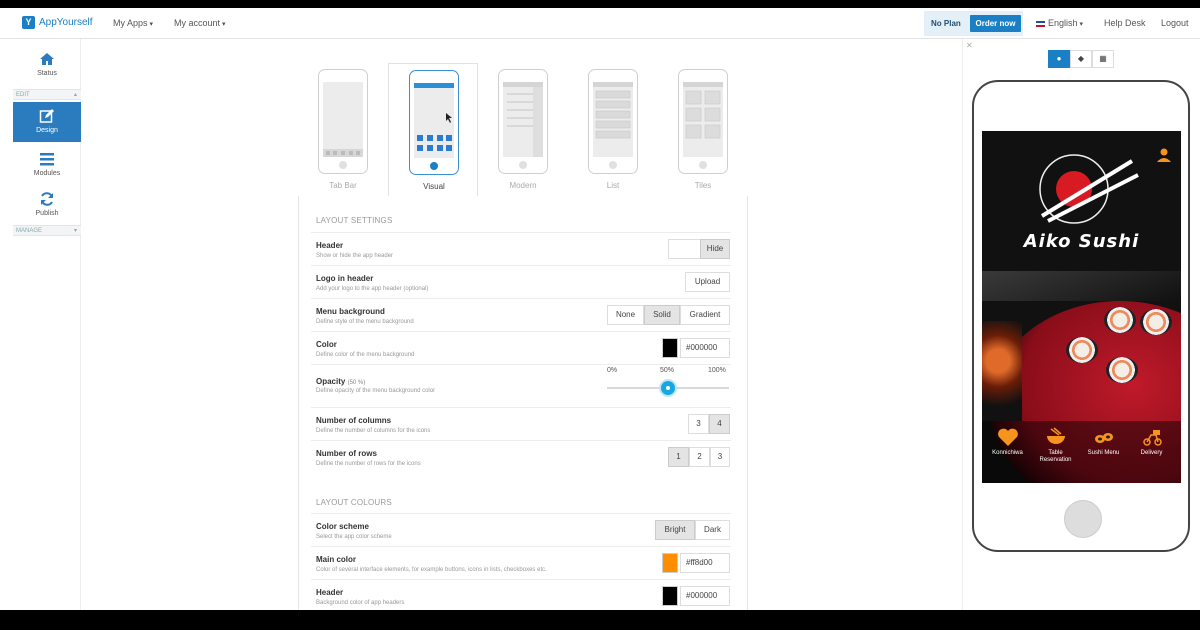 Image resolution: width=1200 pixels, height=630 pixels. Describe the element at coordinates (47, 59) in the screenshot. I see `home-icon` at that location.